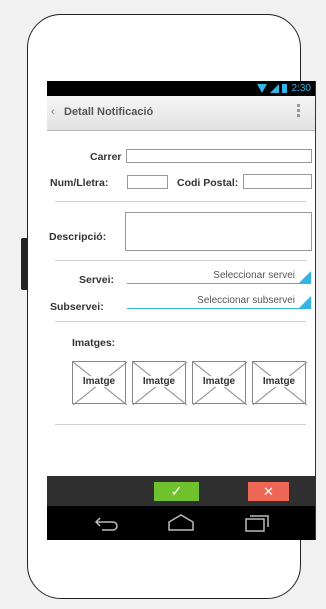 Image resolution: width=326 pixels, height=609 pixels. I want to click on num-lletra-input, so click(147, 182).